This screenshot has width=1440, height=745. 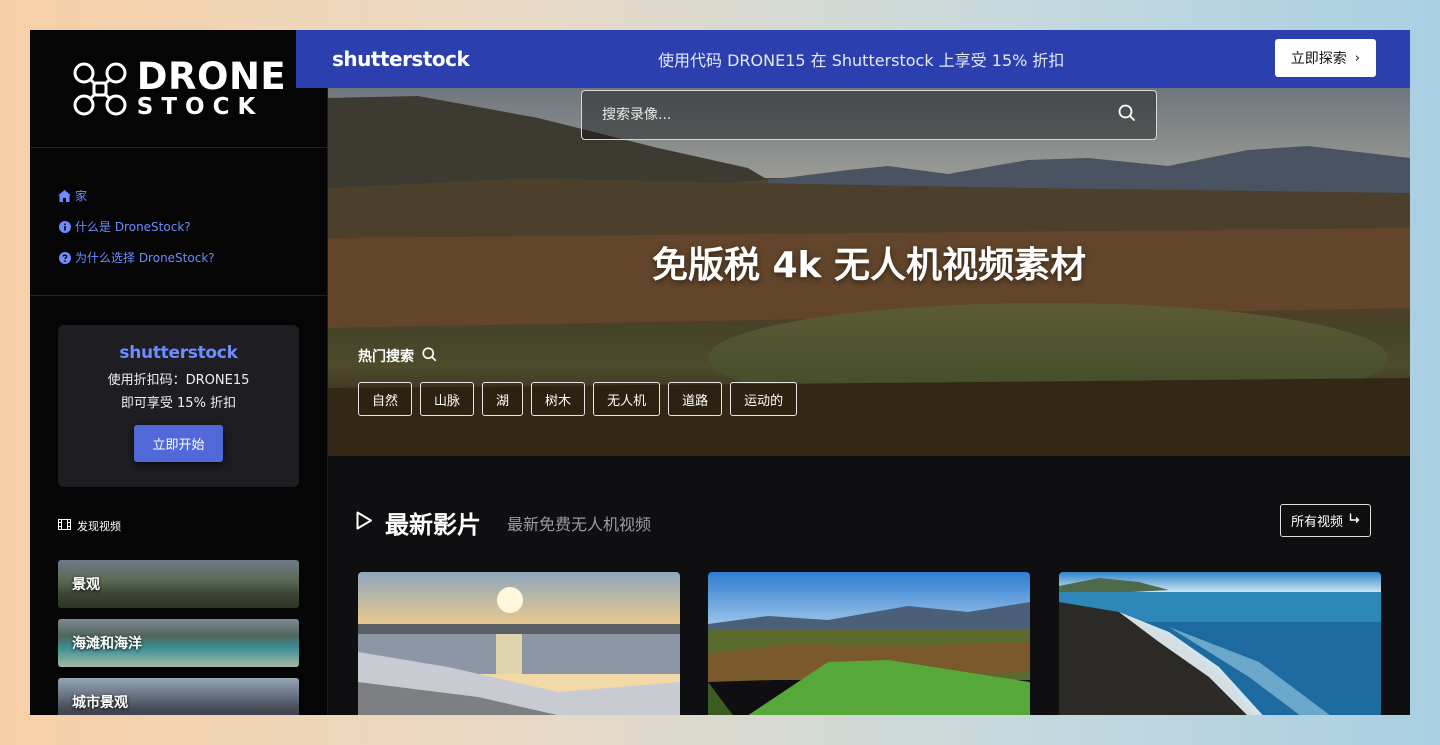 I want to click on sidebar-item-home: 家, so click(x=192, y=195).